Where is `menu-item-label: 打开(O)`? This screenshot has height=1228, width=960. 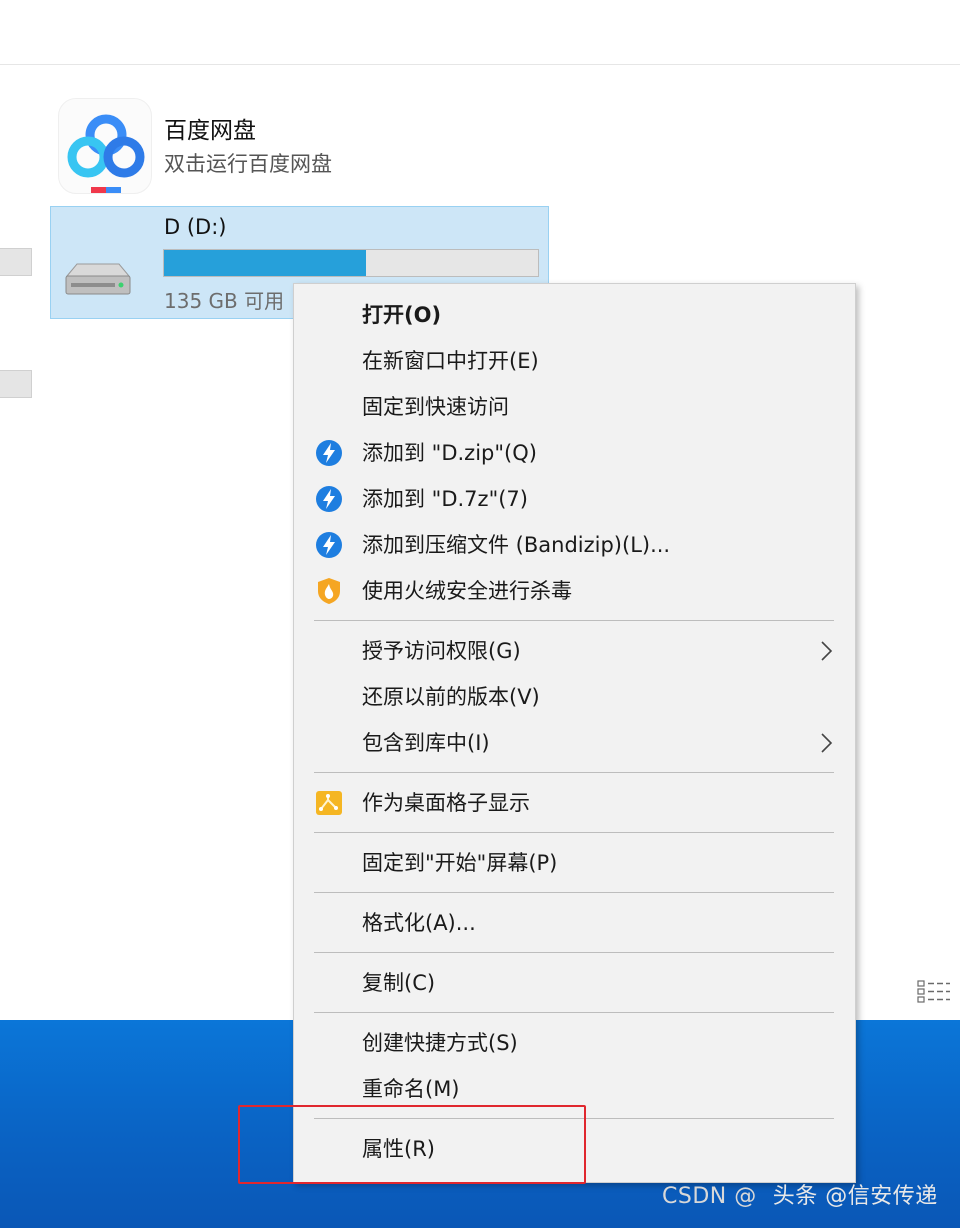
menu-item-label: 打开(O) is located at coordinates (402, 315).